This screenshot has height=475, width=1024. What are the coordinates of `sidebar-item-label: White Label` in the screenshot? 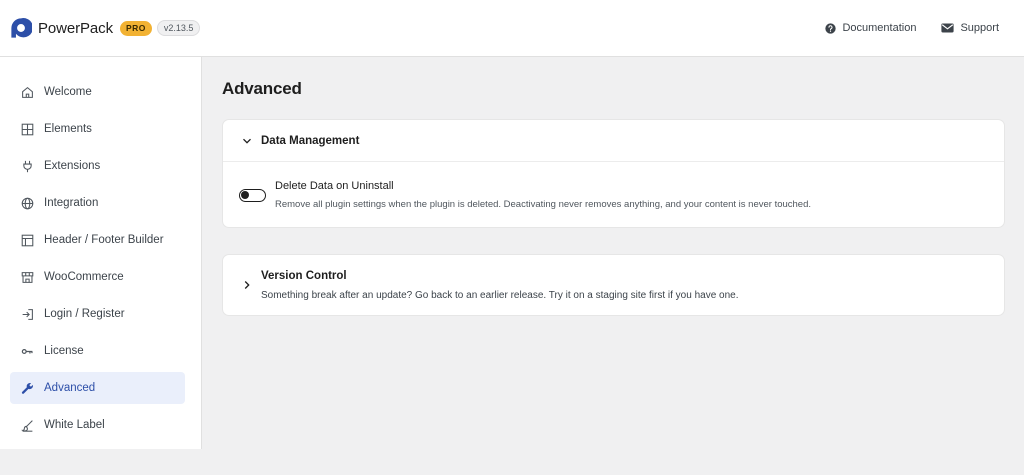 It's located at (74, 425).